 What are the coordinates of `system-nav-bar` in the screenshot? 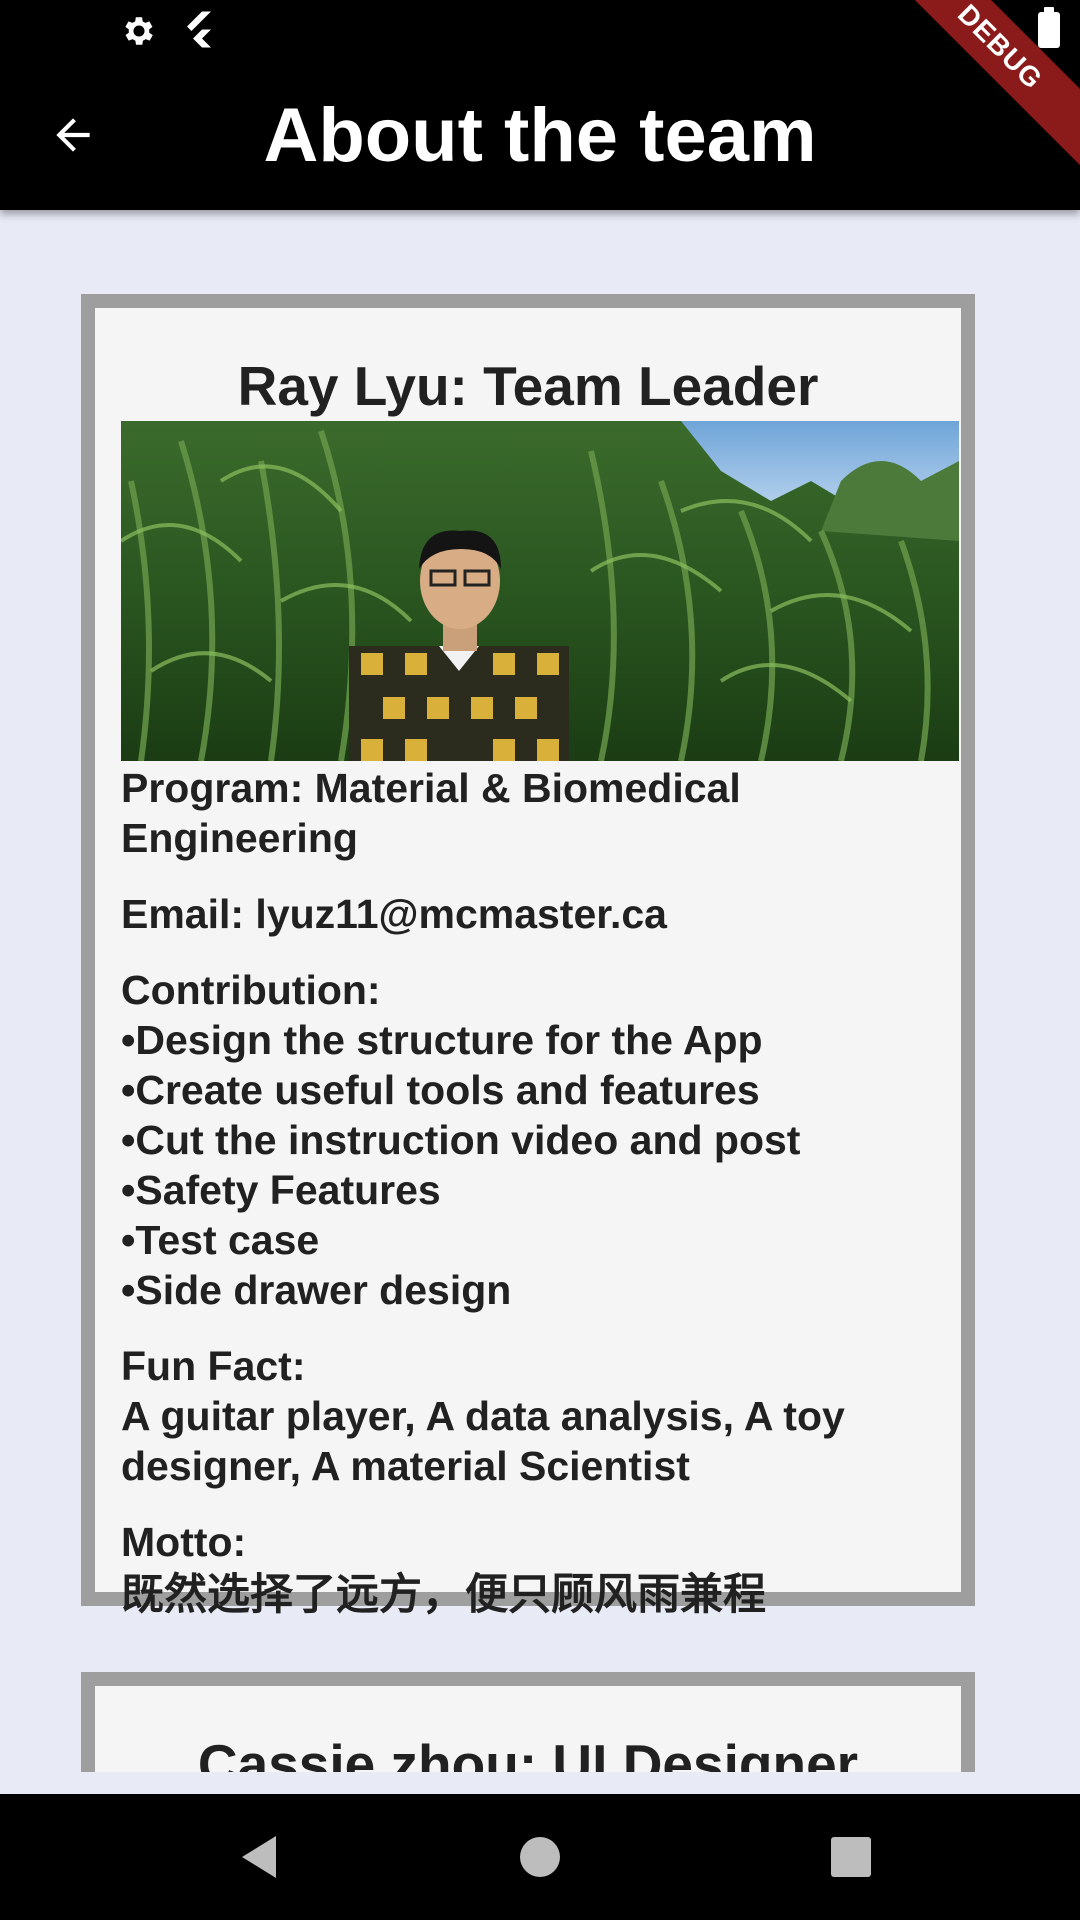 It's located at (540, 1857).